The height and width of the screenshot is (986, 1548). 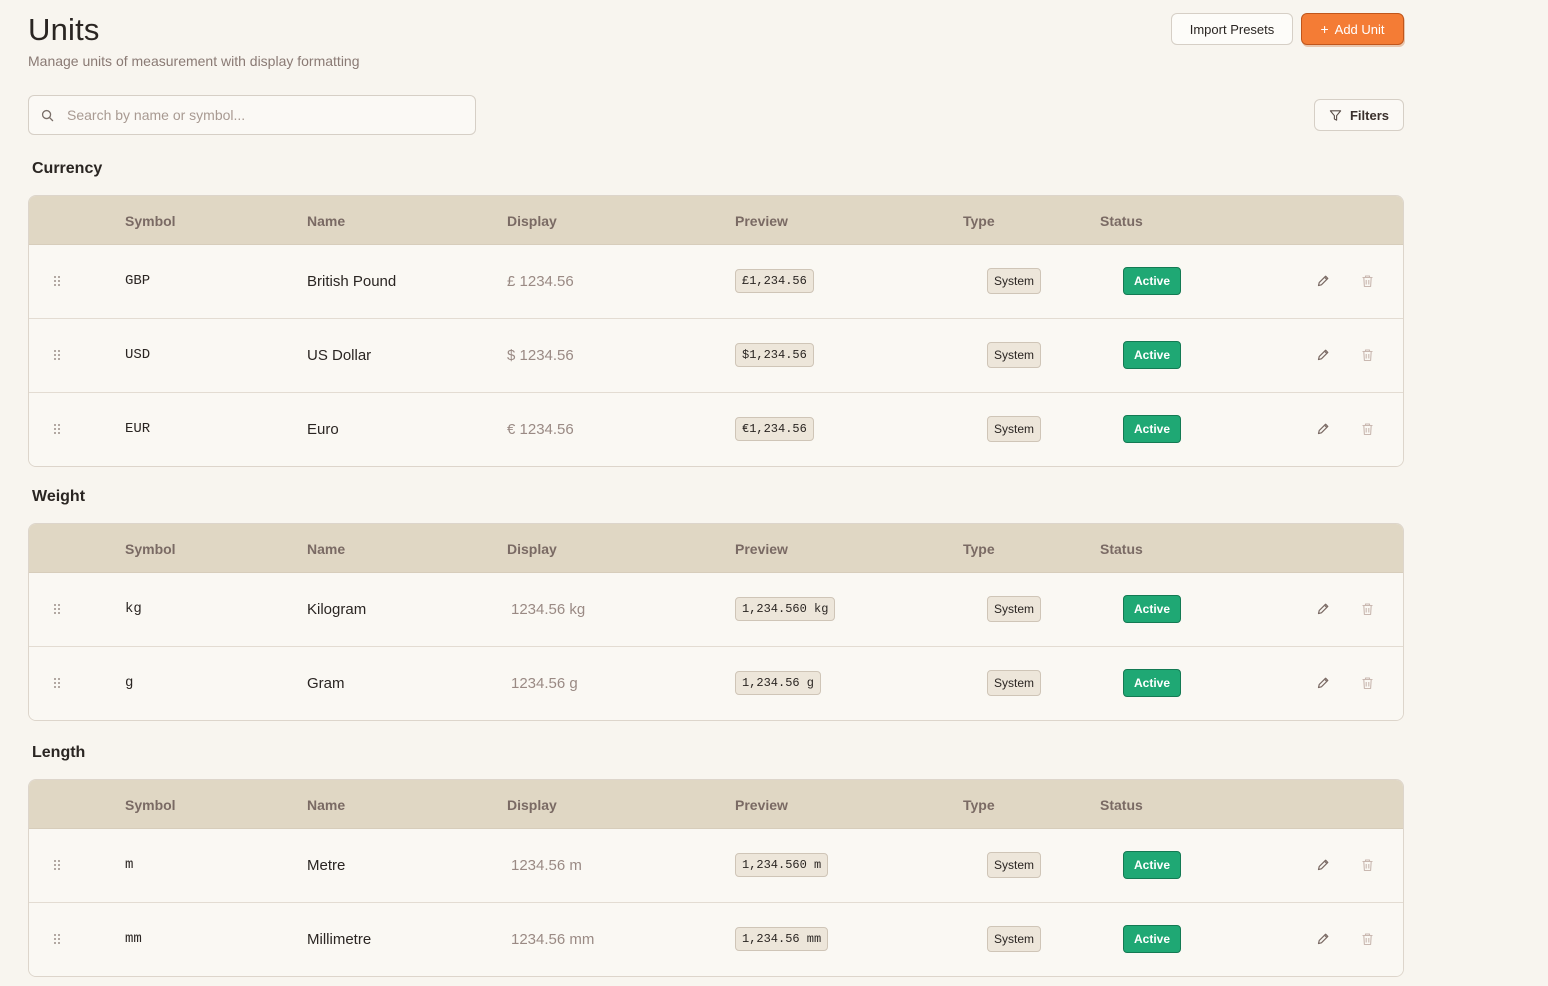 What do you see at coordinates (138, 355) in the screenshot?
I see `unit-symbol: USD` at bounding box center [138, 355].